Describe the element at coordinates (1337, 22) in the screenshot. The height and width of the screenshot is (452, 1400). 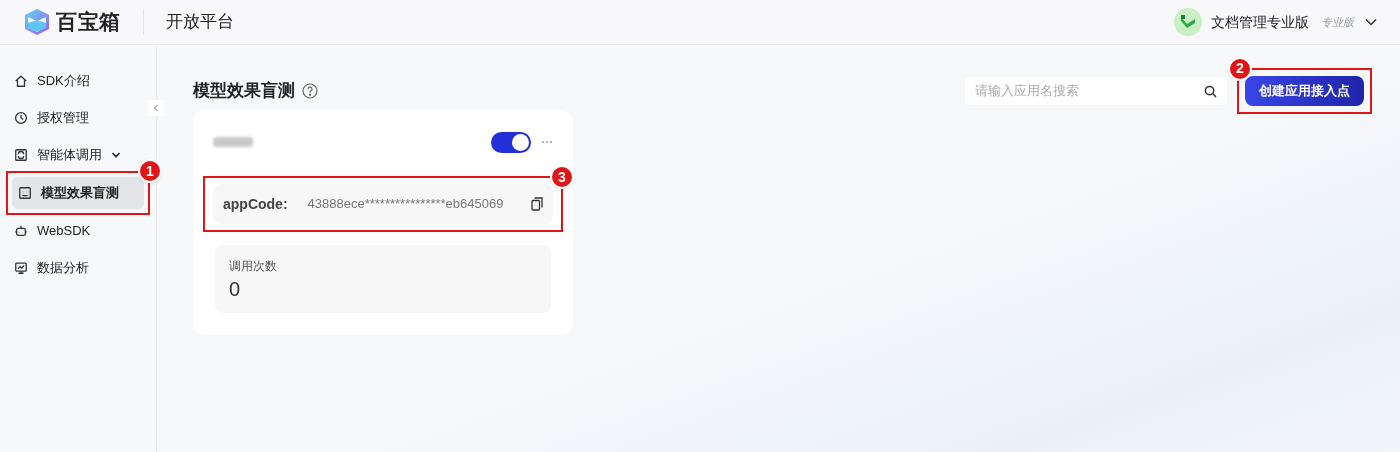
I see `plan-label: 专业版` at that location.